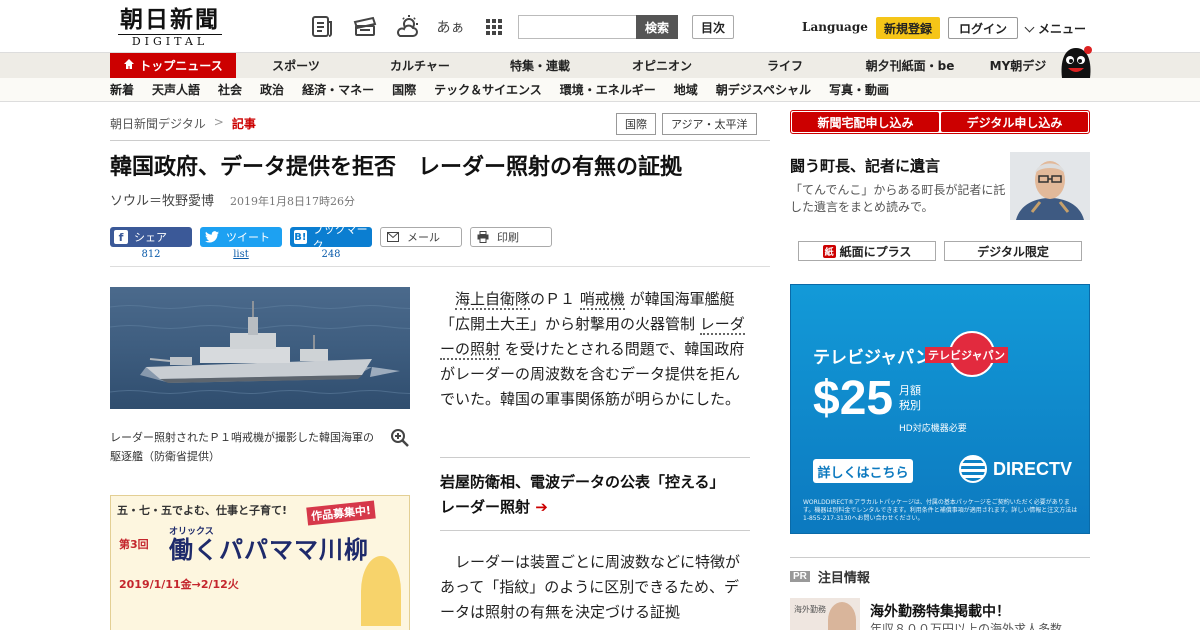 The height and width of the screenshot is (630, 1200). Describe the element at coordinates (173, 66) in the screenshot. I see `nav-top-news: トップニュース` at that location.